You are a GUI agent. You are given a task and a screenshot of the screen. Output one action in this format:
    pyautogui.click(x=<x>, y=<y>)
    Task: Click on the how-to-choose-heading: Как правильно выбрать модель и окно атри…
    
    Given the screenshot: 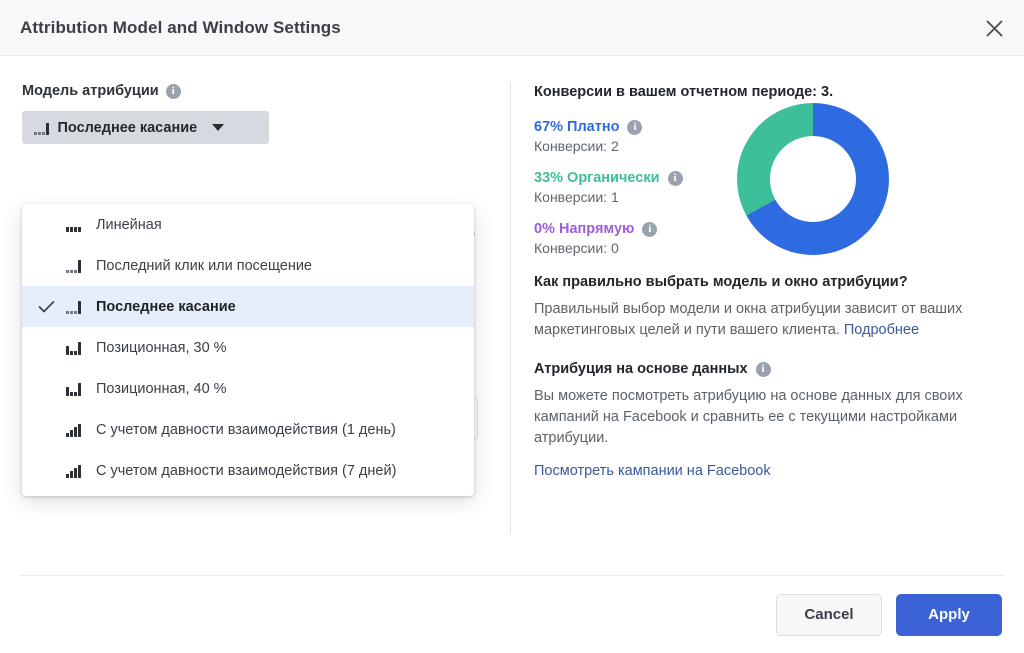 What is the action you would take?
    pyautogui.click(x=721, y=282)
    